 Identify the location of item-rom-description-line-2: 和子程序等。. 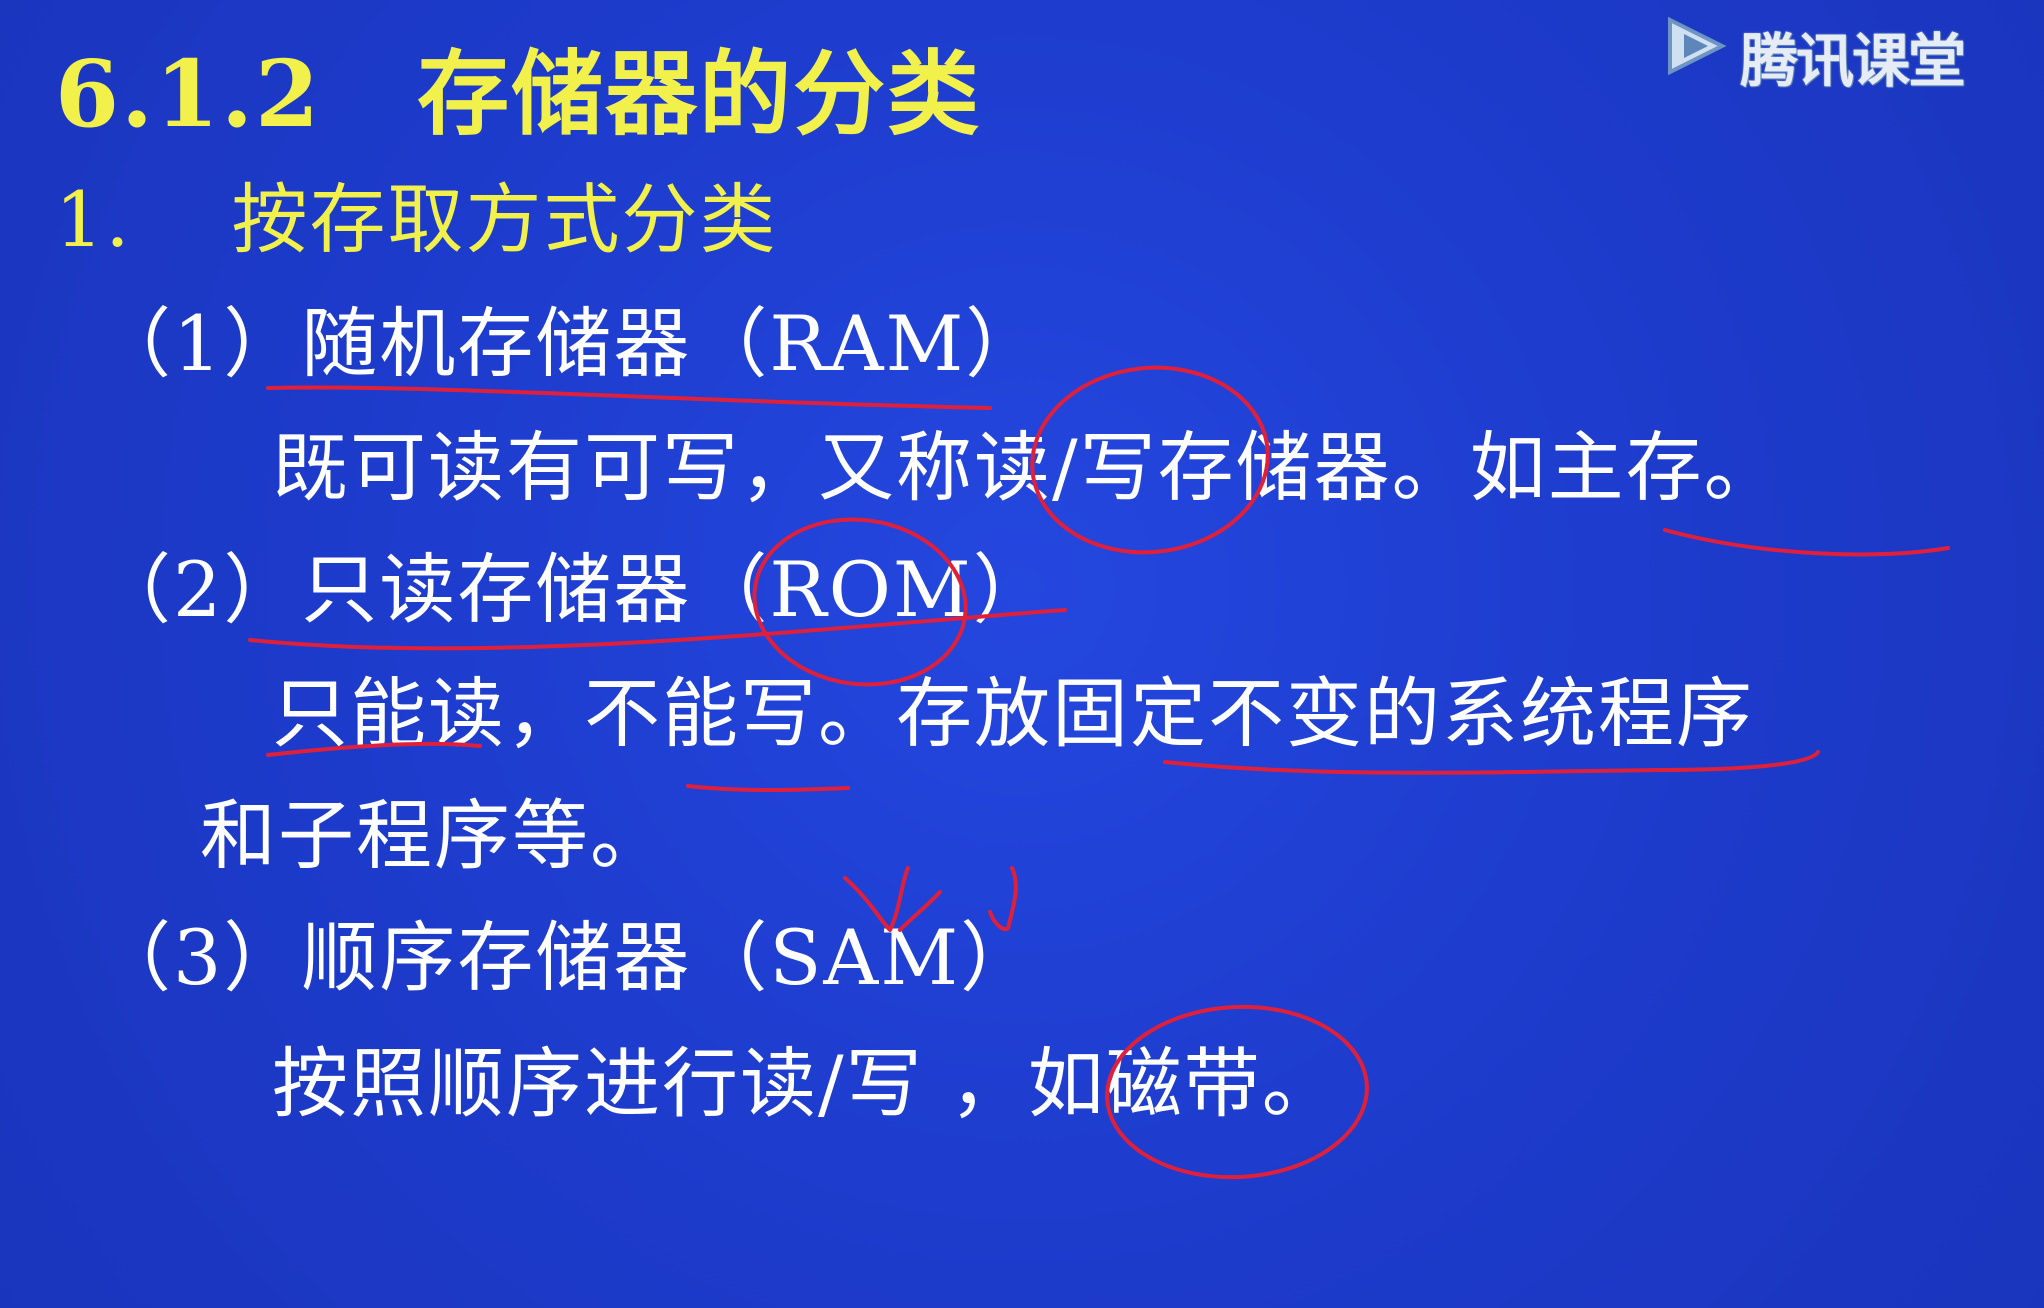
(434, 835).